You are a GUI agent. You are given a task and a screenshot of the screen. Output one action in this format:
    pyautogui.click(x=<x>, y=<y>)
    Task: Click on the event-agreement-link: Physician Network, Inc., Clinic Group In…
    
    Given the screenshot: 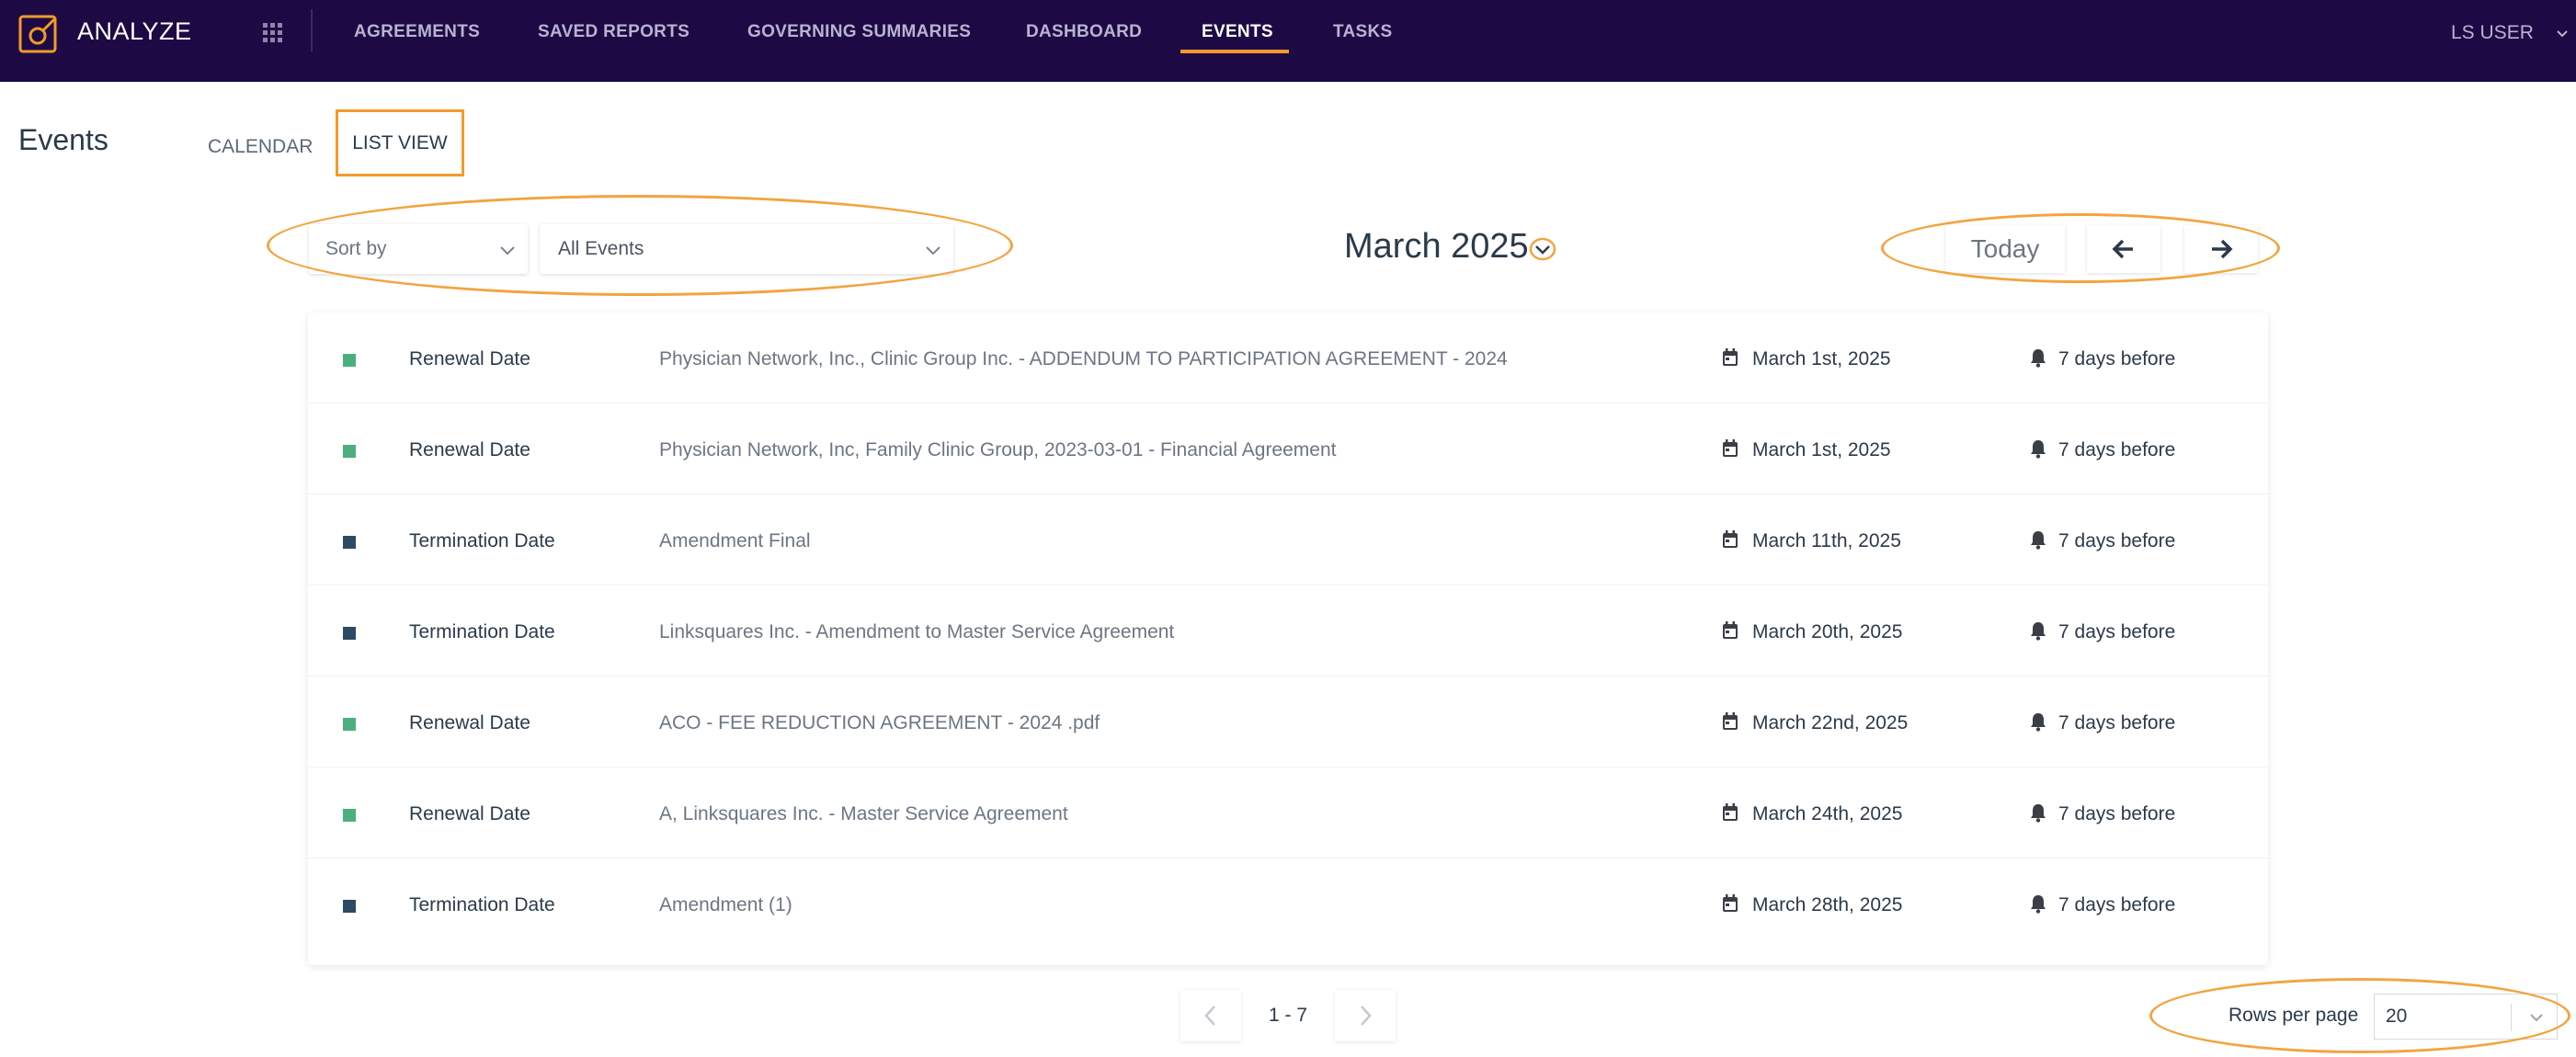 What is the action you would take?
    pyautogui.click(x=1083, y=359)
    